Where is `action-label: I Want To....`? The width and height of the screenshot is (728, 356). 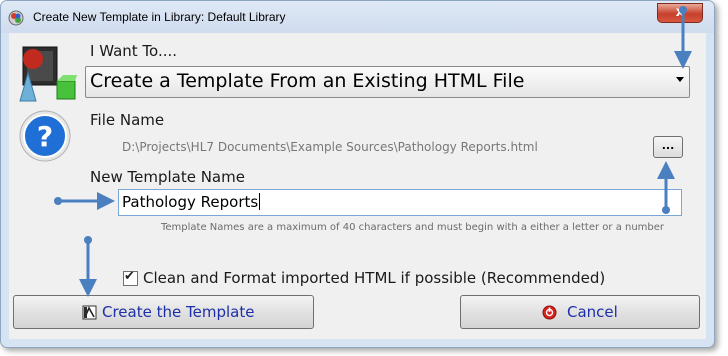 action-label: I Want To.... is located at coordinates (134, 51).